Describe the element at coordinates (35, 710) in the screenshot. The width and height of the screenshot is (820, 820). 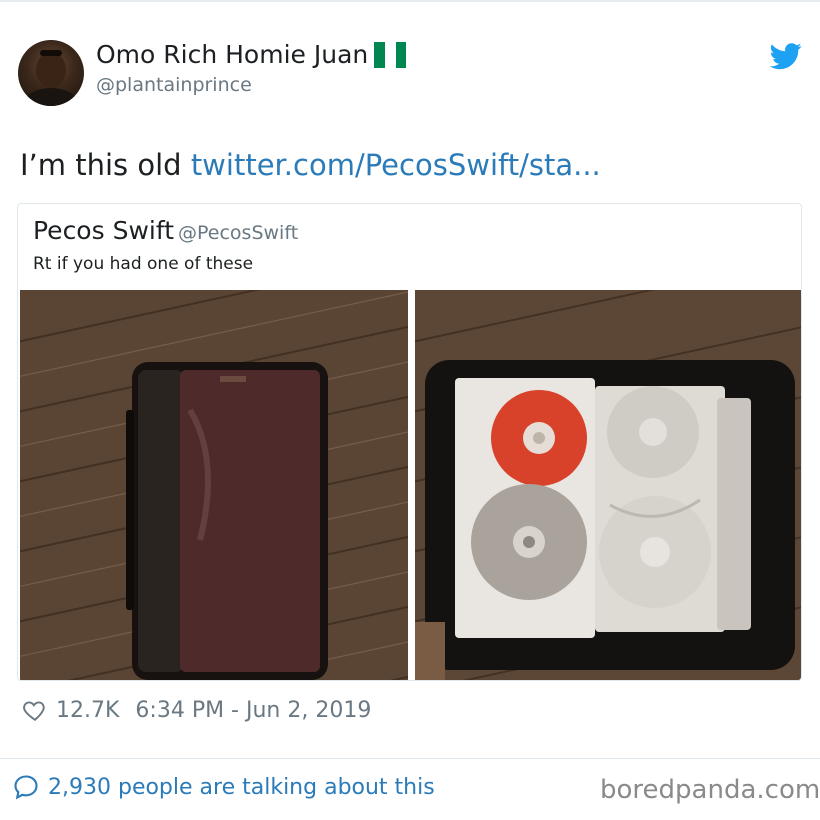
I see `heart-icon` at that location.